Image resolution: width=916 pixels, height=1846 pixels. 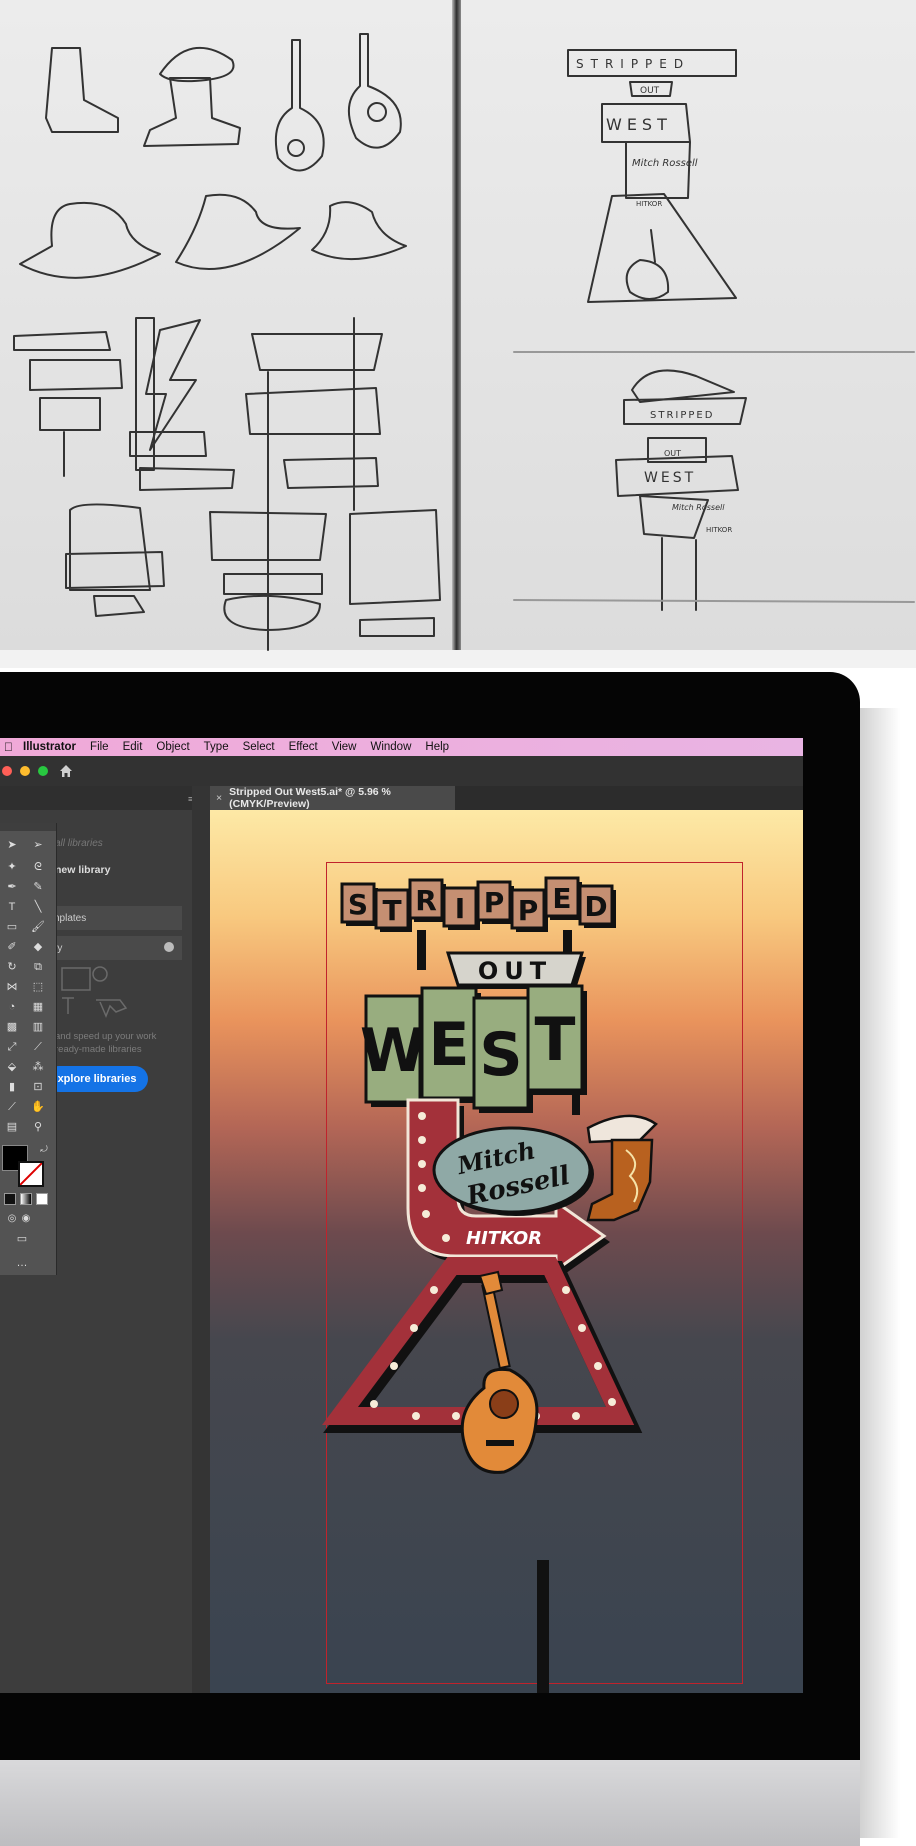 I want to click on acoustic-guitar, so click(x=499, y=1372).